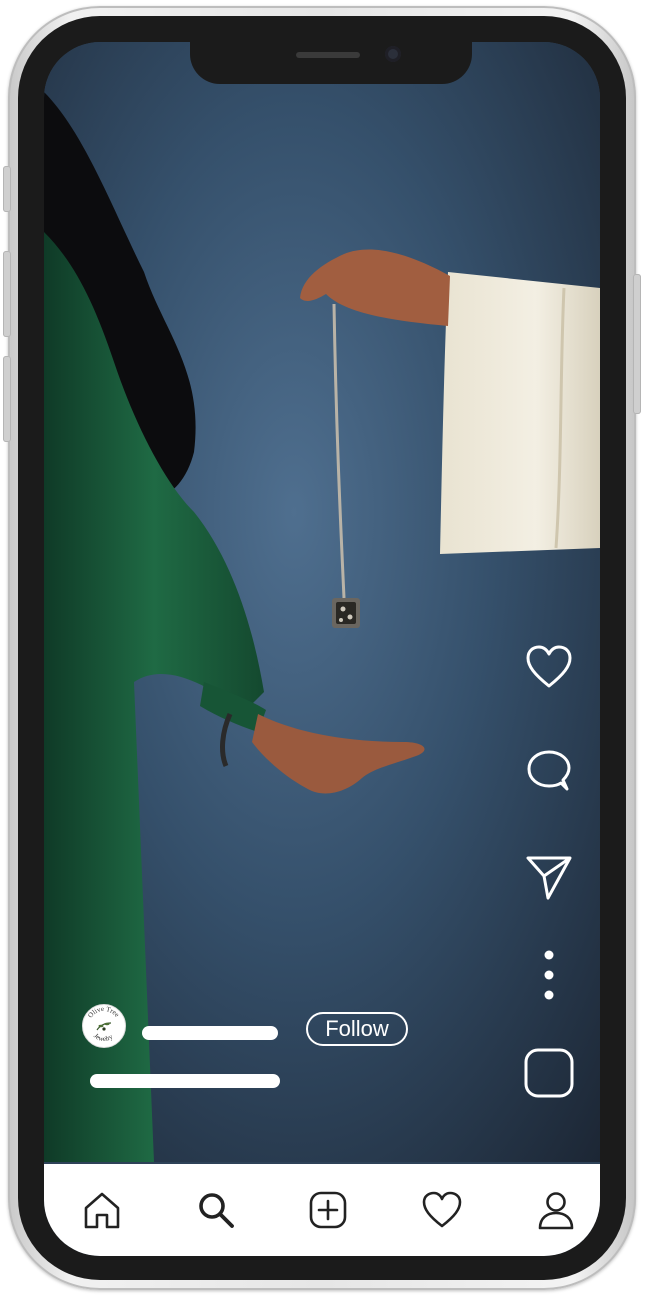 This screenshot has height=1300, width=646. I want to click on account-avatar: Olive Tree Jewelry, so click(104, 1026).